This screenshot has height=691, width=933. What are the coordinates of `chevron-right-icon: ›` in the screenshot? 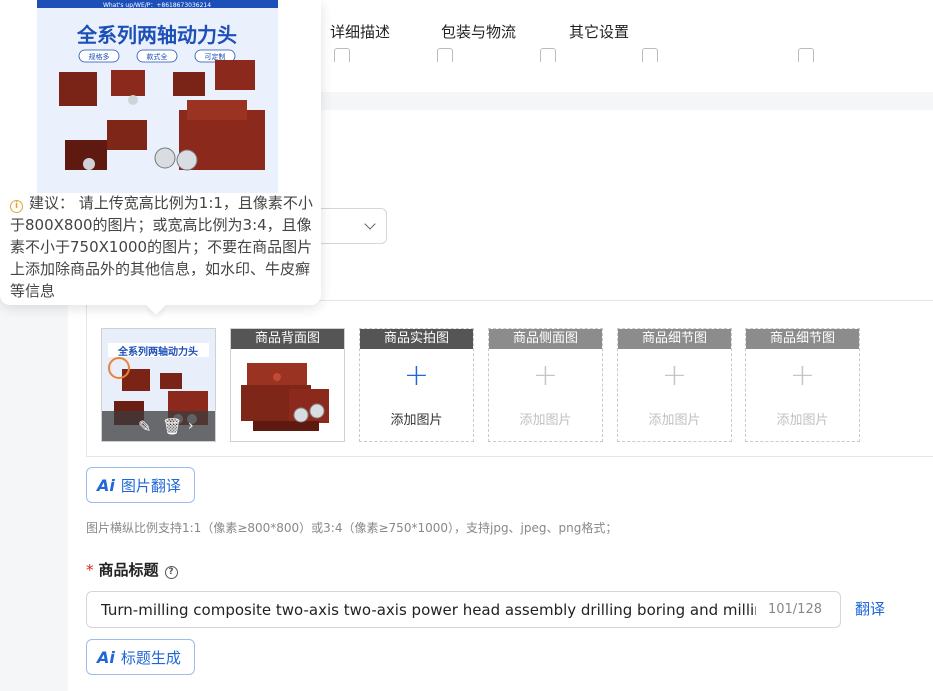 It's located at (191, 426).